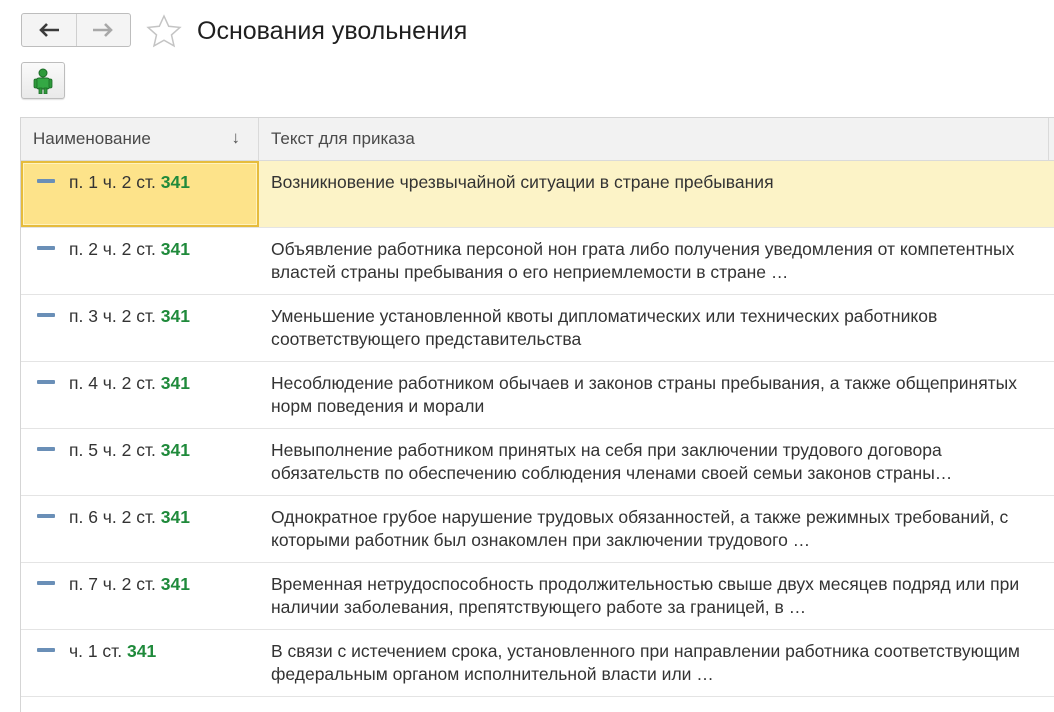  I want to click on code-prefix: п. 7 ч. 2 ст., so click(115, 584).